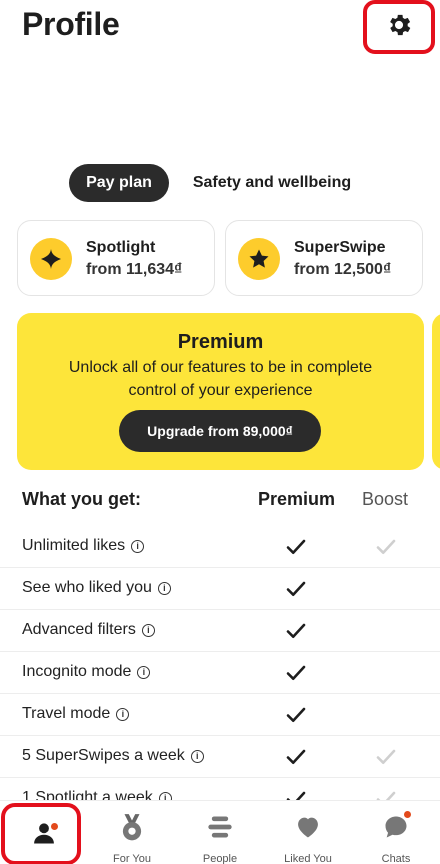 This screenshot has width=440, height=864. Describe the element at coordinates (272, 183) in the screenshot. I see `tab-safety-wellbeing: Safety and wellbeing` at that location.